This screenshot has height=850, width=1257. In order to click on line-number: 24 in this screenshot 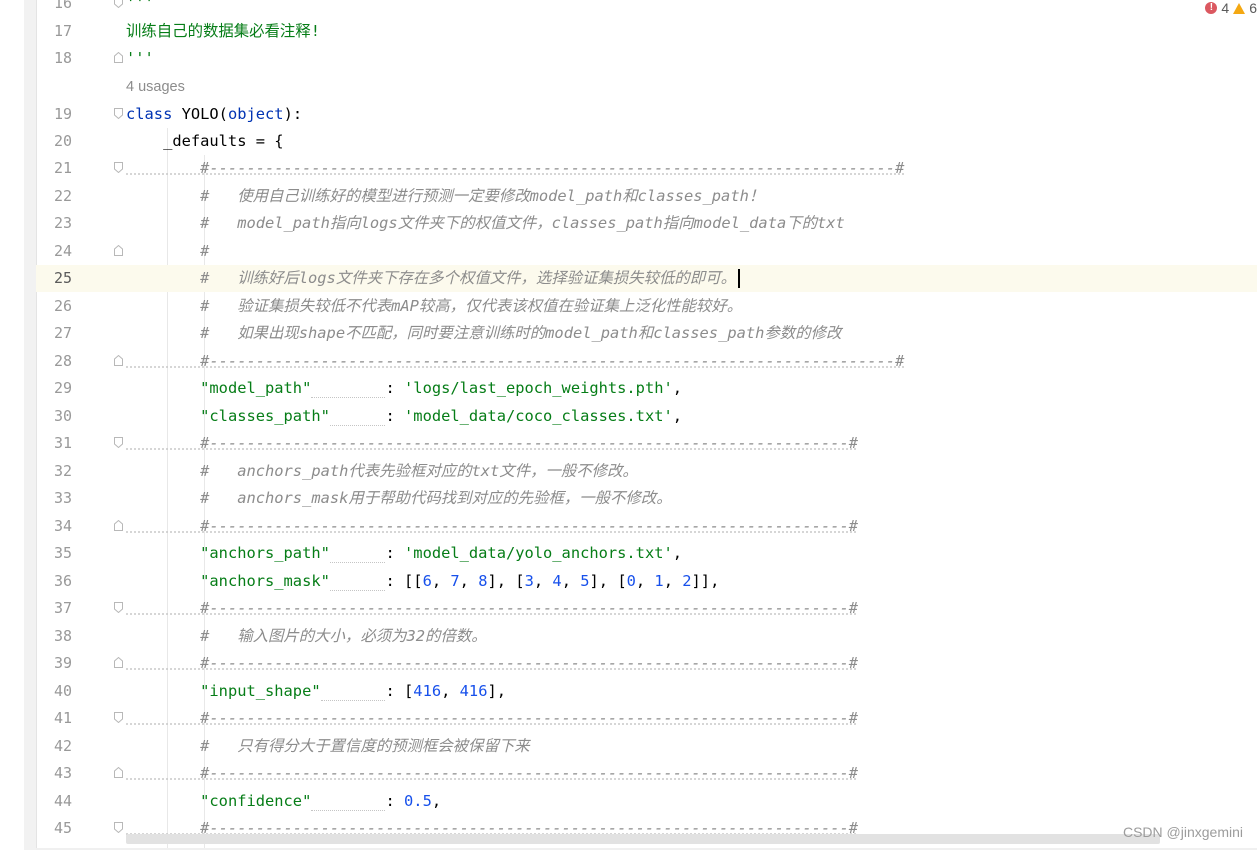, I will do `click(54, 251)`.